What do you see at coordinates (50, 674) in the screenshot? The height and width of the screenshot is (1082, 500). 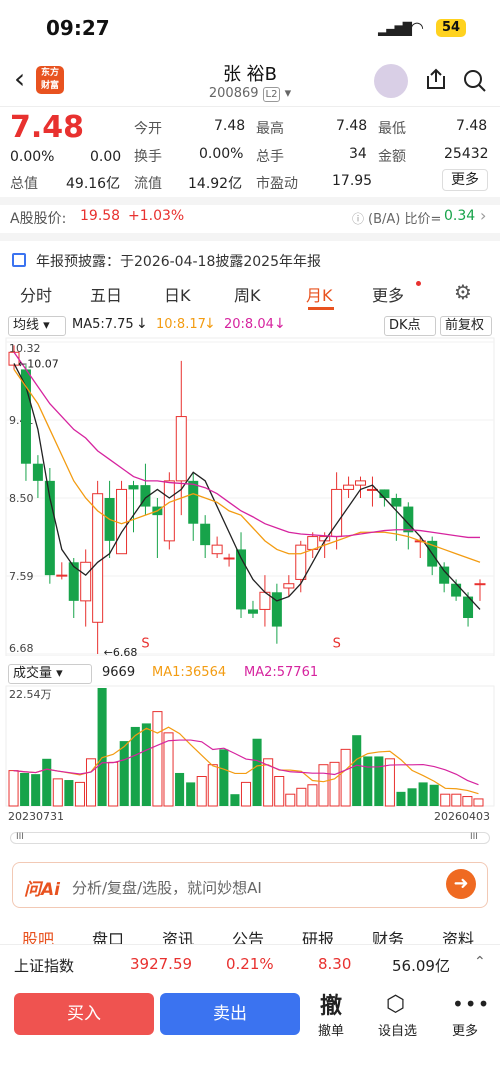 I see `volume-select: 成交量 ▾` at bounding box center [50, 674].